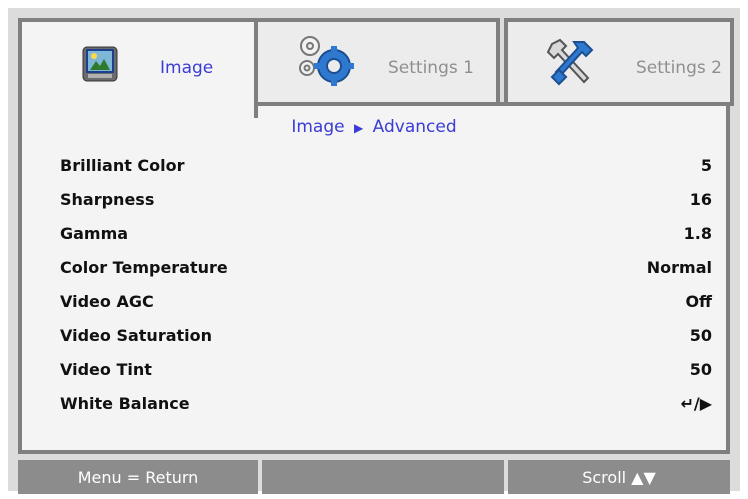  Describe the element at coordinates (377, 62) in the screenshot. I see `tab-settings-1: Settings 1` at that location.